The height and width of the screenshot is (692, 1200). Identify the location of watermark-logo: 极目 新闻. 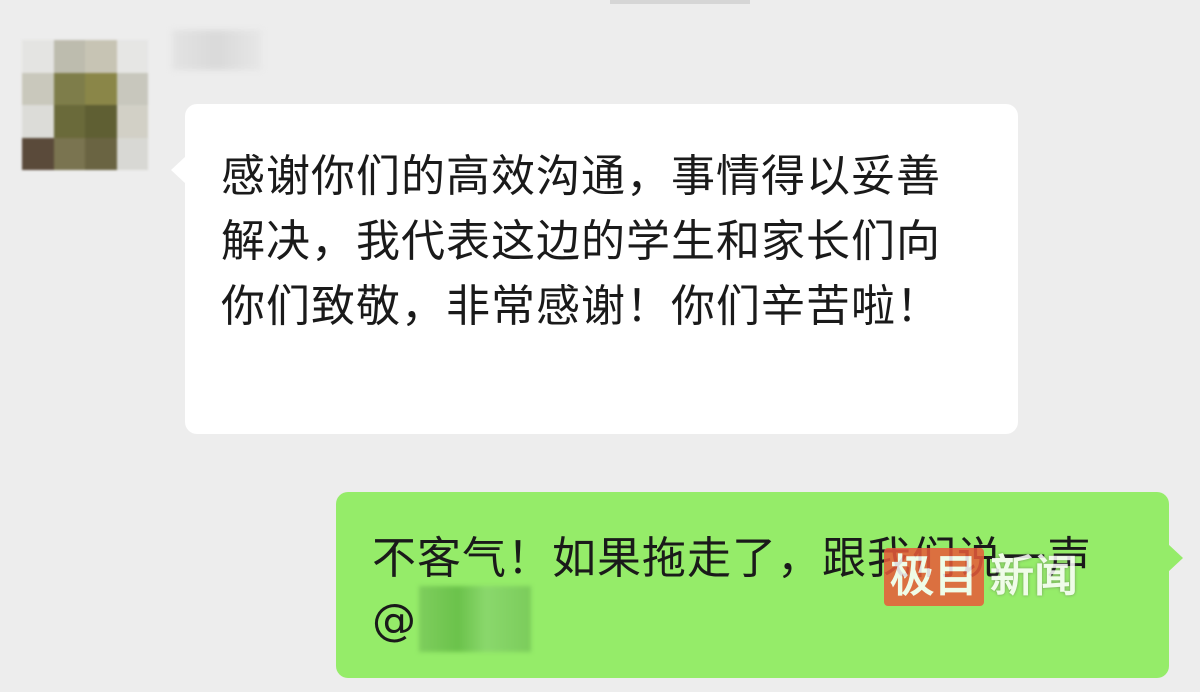
(981, 577).